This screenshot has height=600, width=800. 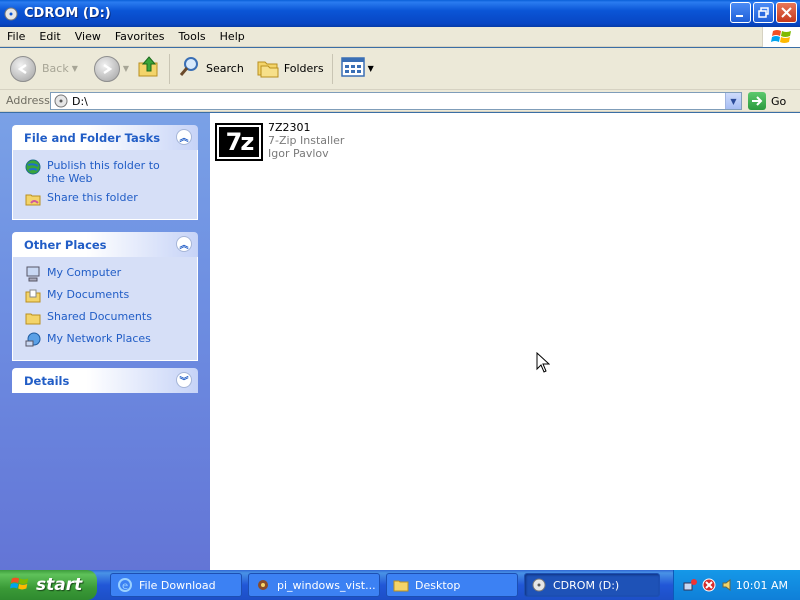 What do you see at coordinates (88, 294) in the screenshot?
I see `link-label: My Documents` at bounding box center [88, 294].